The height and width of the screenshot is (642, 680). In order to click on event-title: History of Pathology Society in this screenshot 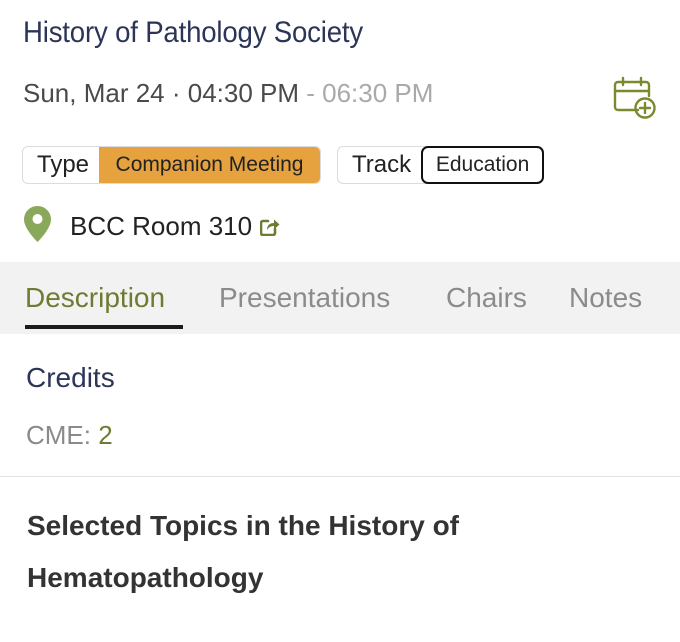, I will do `click(193, 32)`.